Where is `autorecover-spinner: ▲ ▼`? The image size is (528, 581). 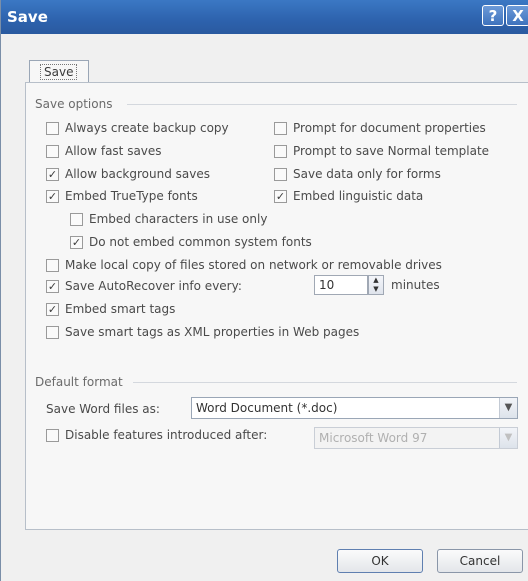
autorecover-spinner: ▲ ▼ is located at coordinates (376, 285).